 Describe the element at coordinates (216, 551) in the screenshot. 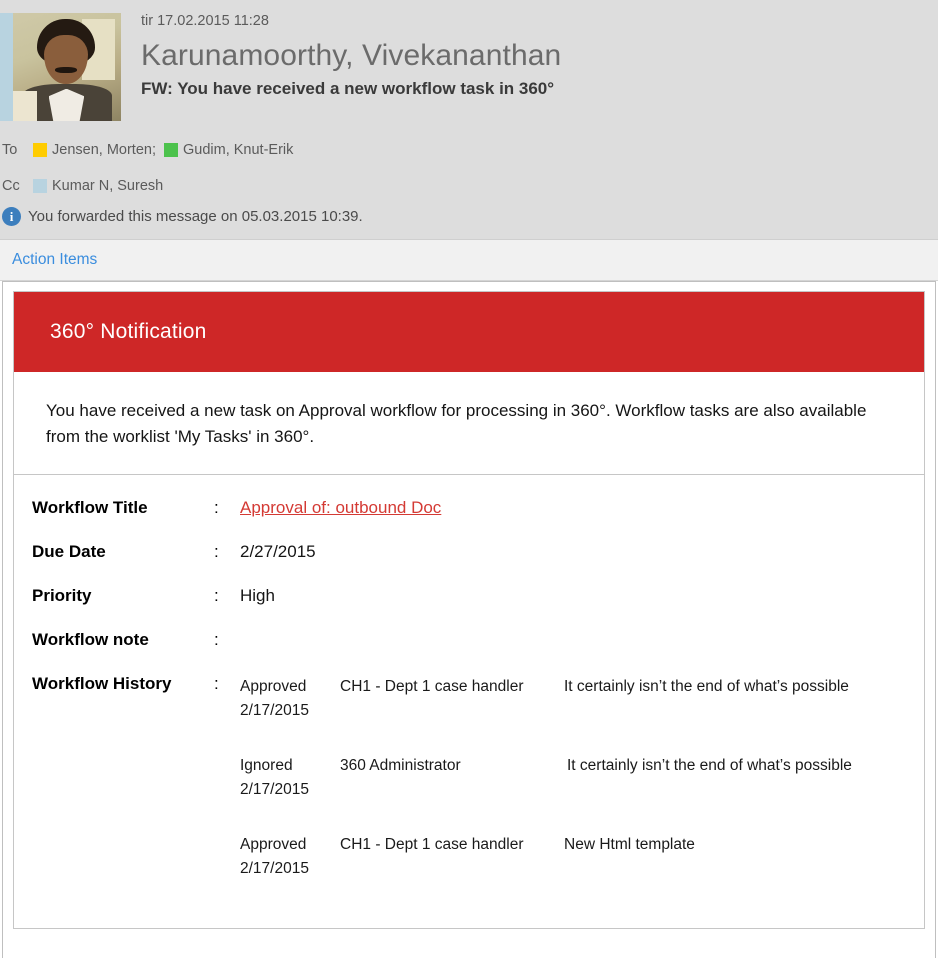

I see `colon-due-date: :` at that location.